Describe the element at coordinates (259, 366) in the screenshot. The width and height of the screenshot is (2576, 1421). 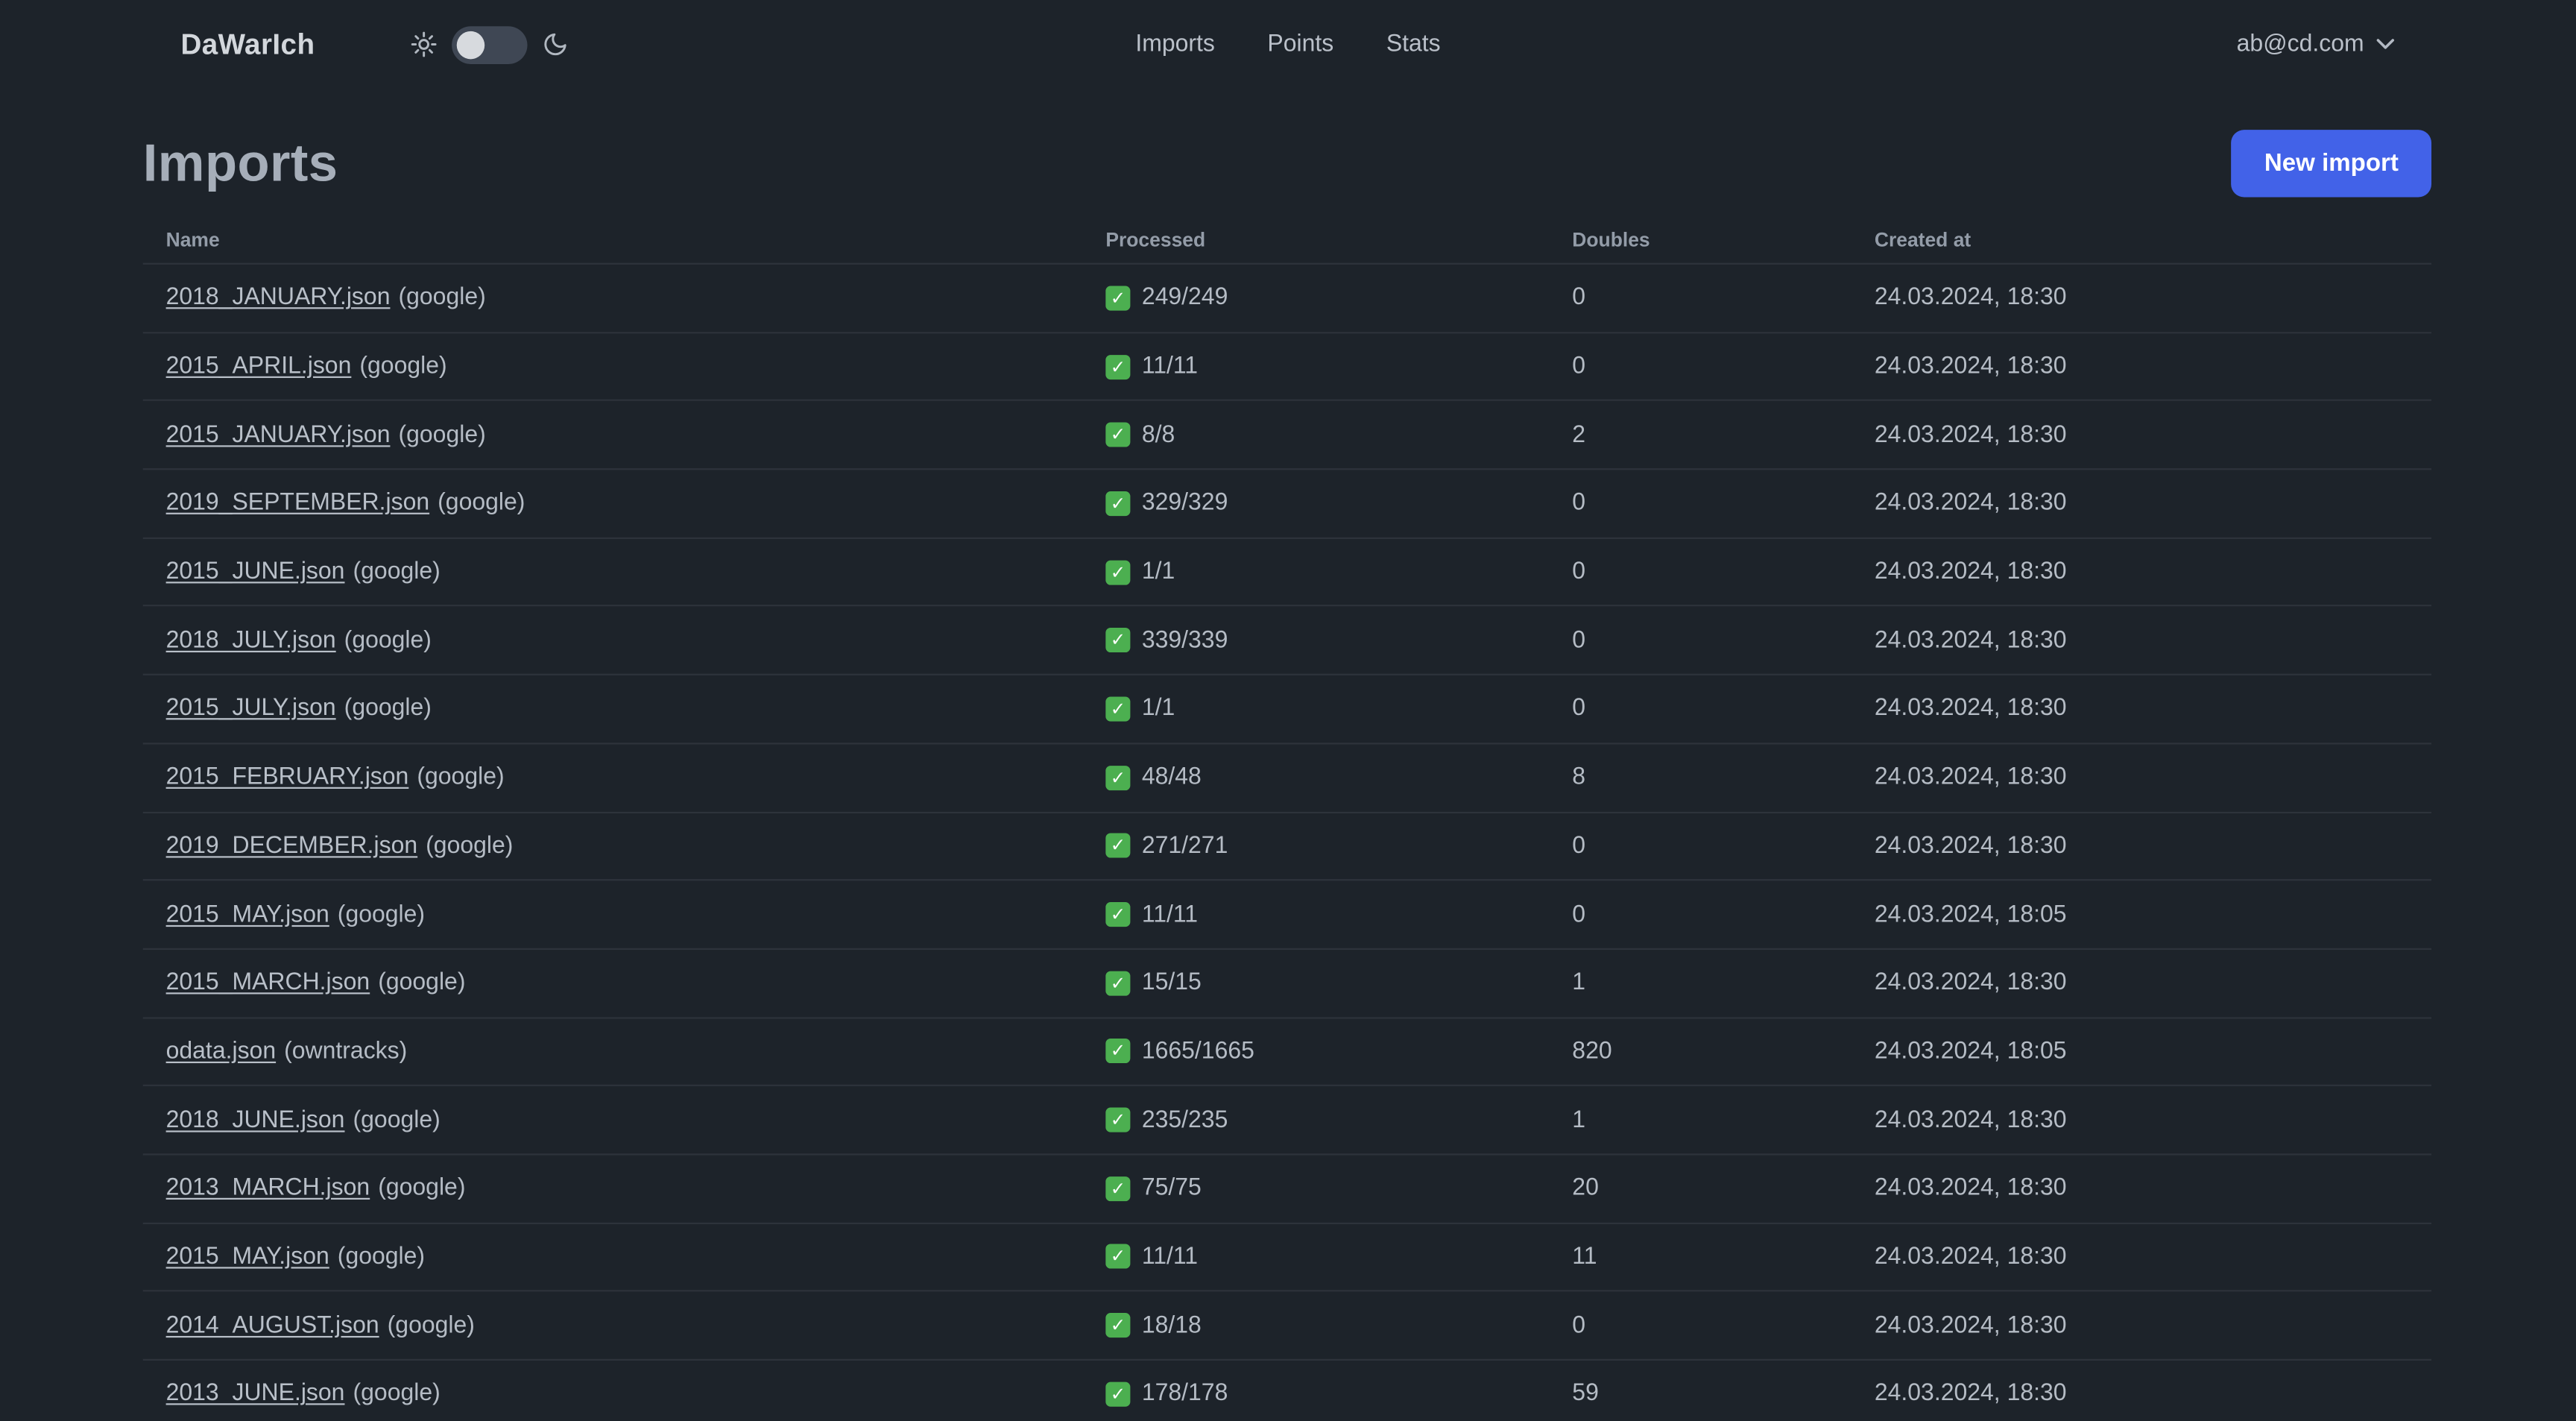
I see `import-file-link: 2015_APRIL.json` at that location.